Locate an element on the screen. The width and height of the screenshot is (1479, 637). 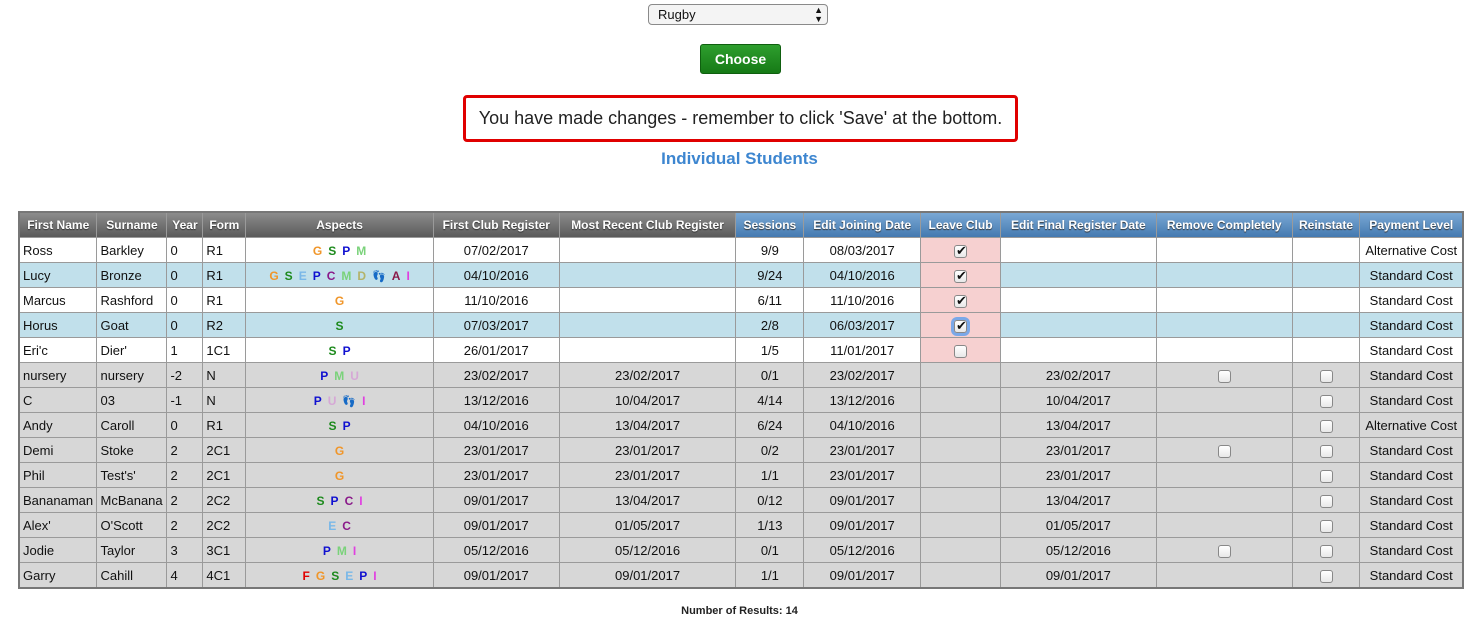
cell-edit-final-register-date: 01/05/2017 is located at coordinates (1078, 525).